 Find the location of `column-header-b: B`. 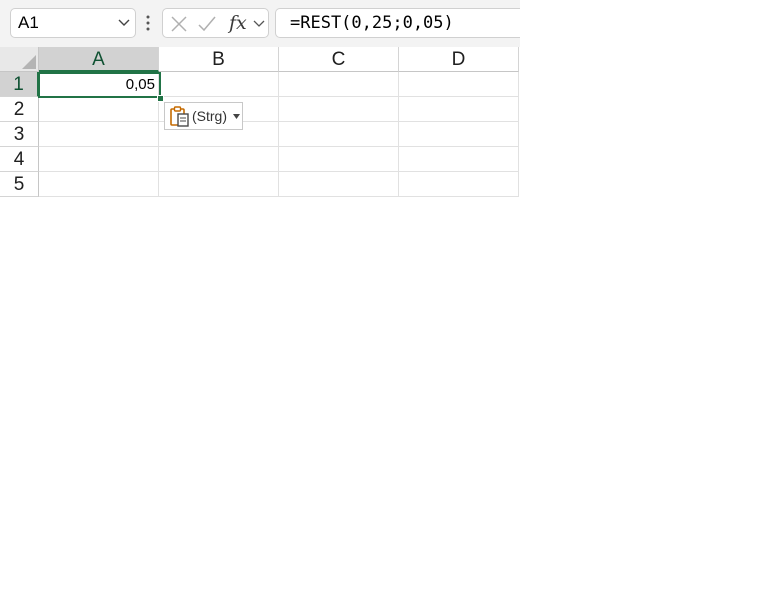

column-header-b: B is located at coordinates (219, 59).